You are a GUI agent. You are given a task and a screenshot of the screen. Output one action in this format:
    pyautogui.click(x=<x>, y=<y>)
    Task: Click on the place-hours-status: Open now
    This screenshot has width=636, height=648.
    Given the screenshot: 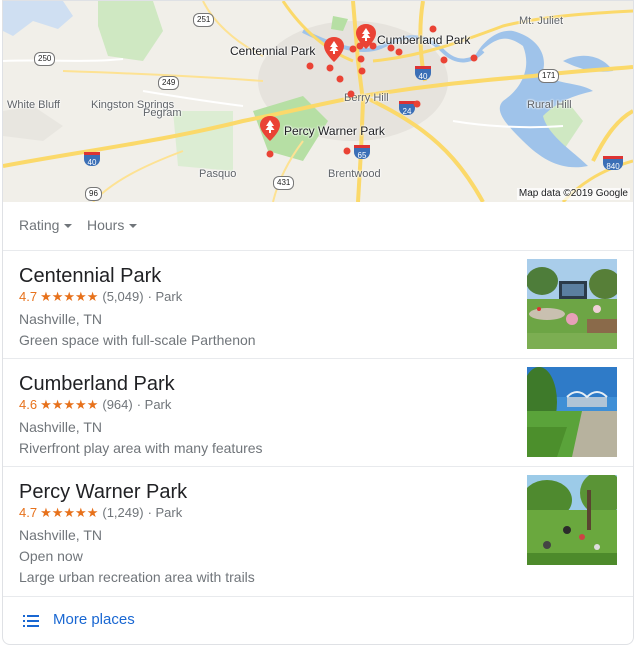 What is the action you would take?
    pyautogui.click(x=51, y=556)
    